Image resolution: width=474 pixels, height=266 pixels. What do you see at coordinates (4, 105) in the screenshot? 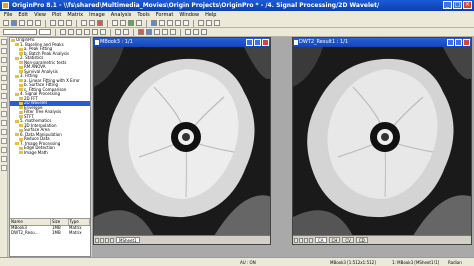
I see `arrow-tool-icon` at bounding box center [4, 105].